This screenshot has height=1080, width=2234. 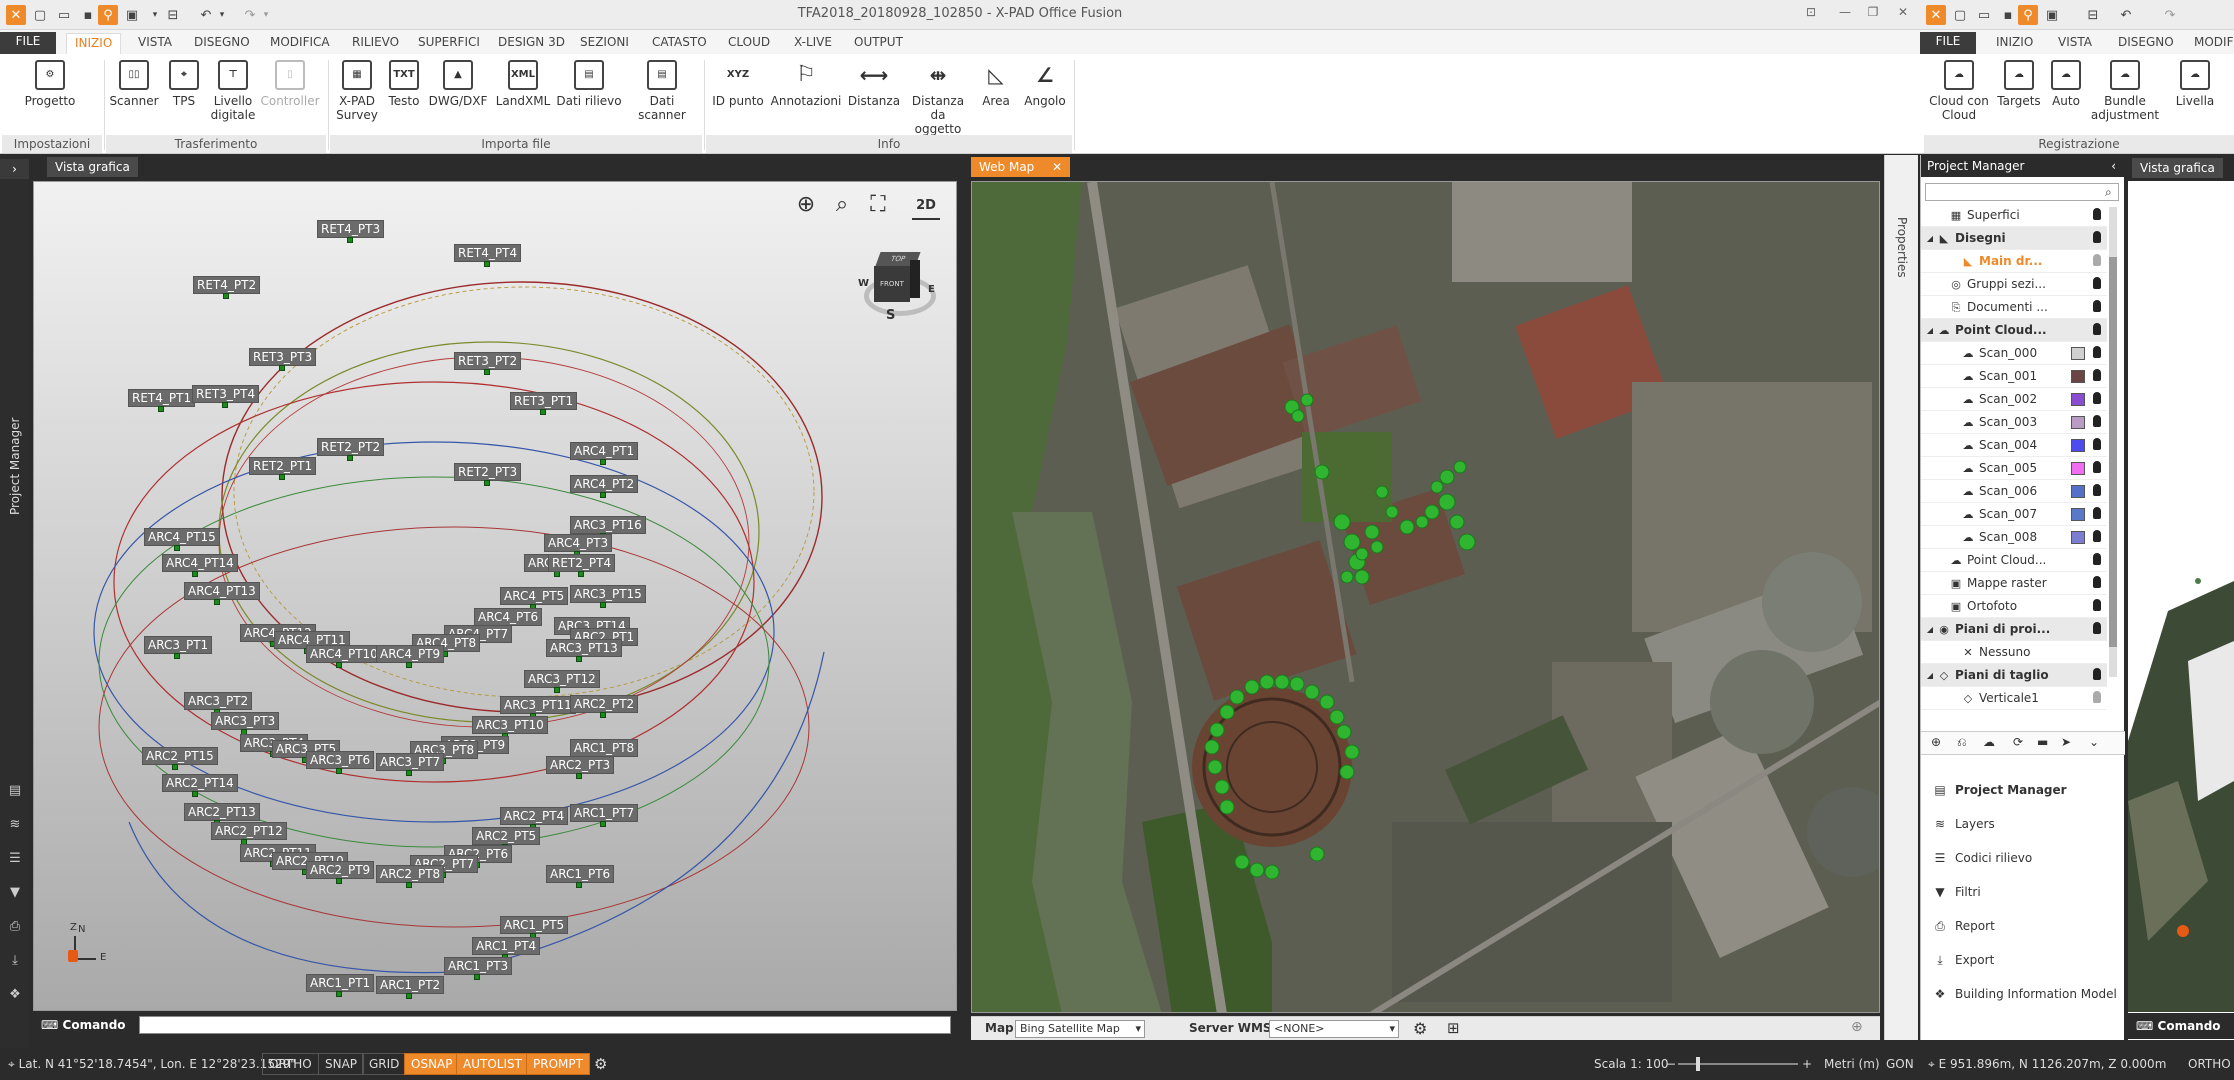 What do you see at coordinates (1984, 15) in the screenshot?
I see `open-folder-icon-right: ▭` at bounding box center [1984, 15].